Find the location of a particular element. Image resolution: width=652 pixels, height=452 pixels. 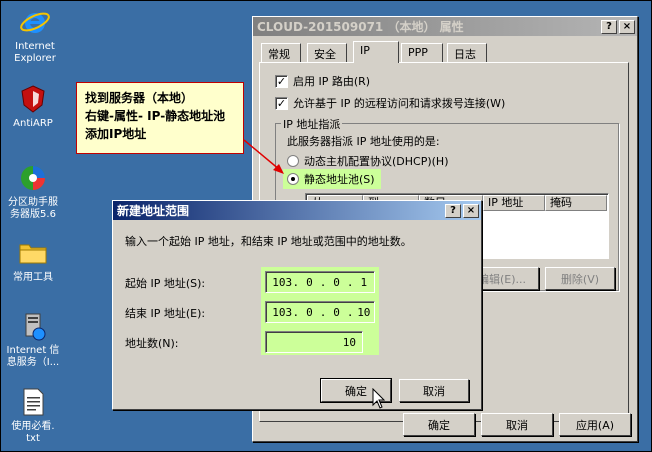

instruction-callout: 找到服务器（本地） 右键-属性- IP-静态地址池 添加IP地址 is located at coordinates (160, 118).